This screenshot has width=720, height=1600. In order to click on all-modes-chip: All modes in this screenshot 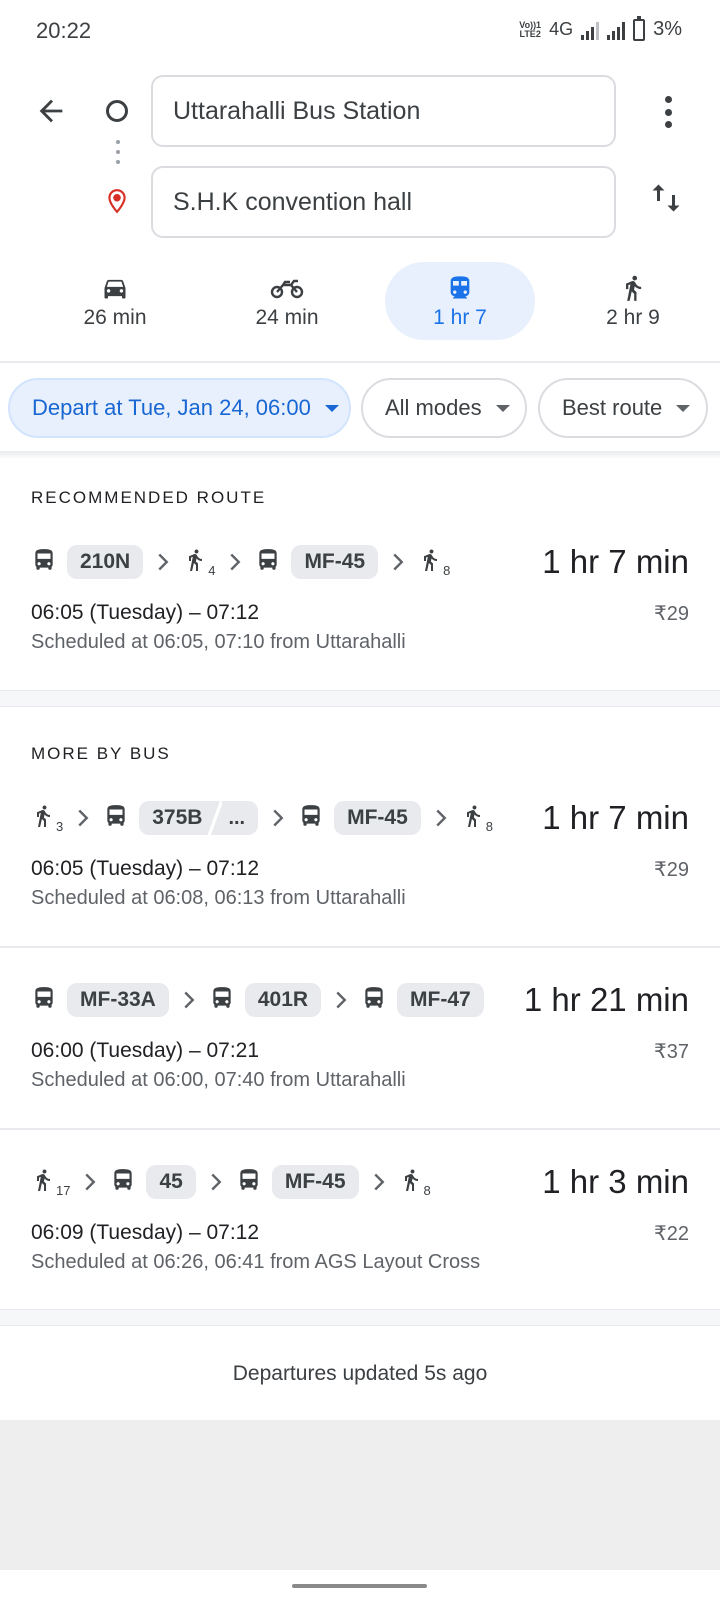, I will do `click(444, 408)`.